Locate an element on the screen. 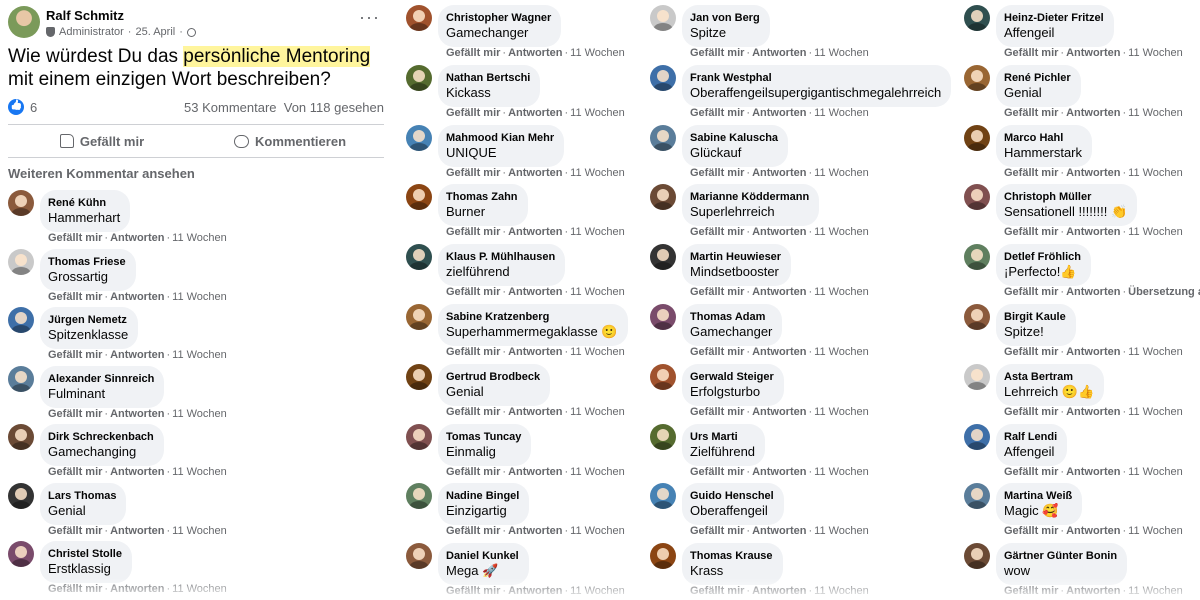 This screenshot has width=1200, height=600. commenter-name: Alexander Sinnreich is located at coordinates (101, 379).